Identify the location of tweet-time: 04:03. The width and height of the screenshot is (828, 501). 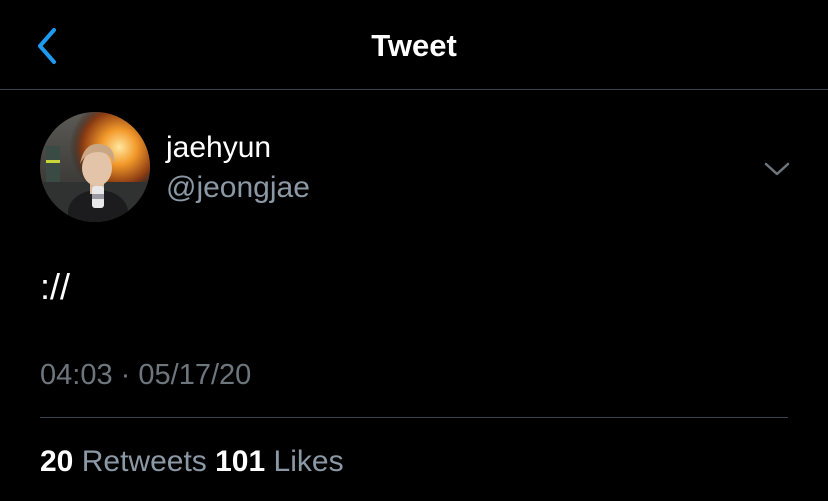
(76, 375).